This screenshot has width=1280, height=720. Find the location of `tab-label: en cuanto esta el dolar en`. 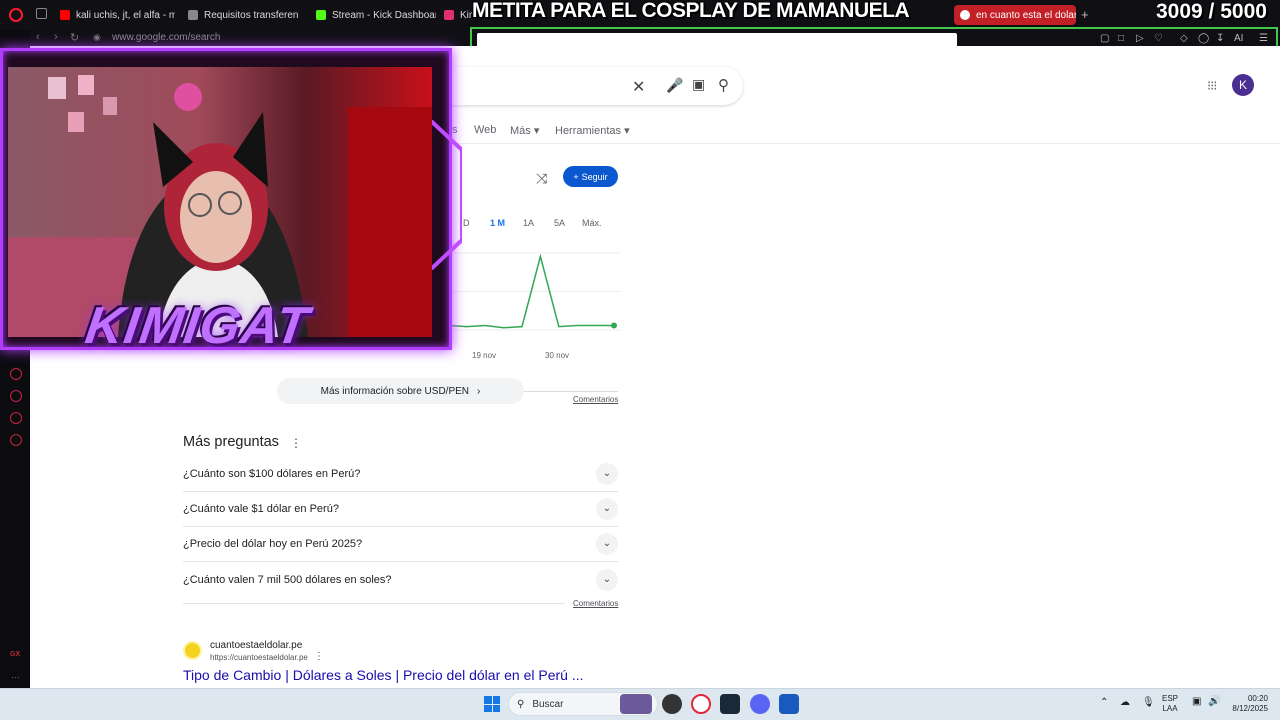

tab-label: en cuanto esta el dolar en is located at coordinates (1026, 15).